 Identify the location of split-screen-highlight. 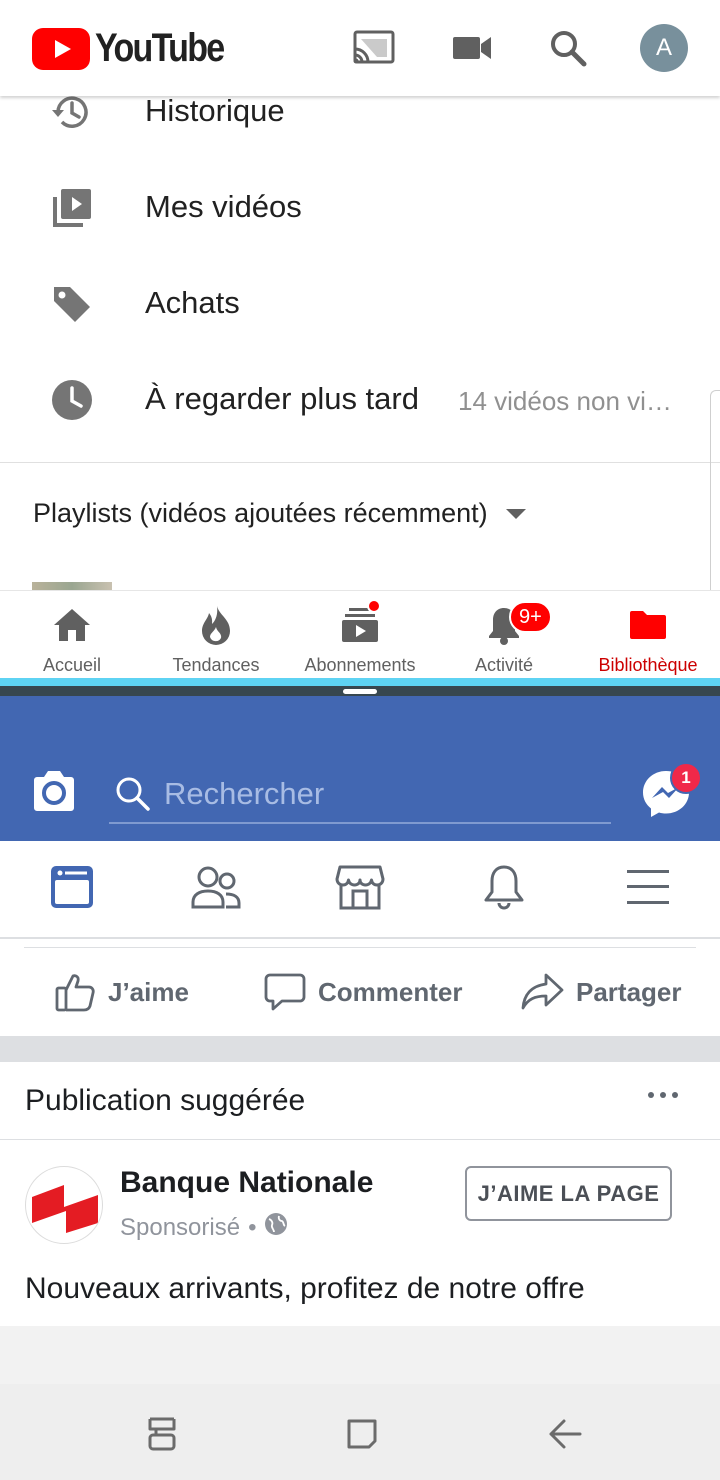
(360, 682).